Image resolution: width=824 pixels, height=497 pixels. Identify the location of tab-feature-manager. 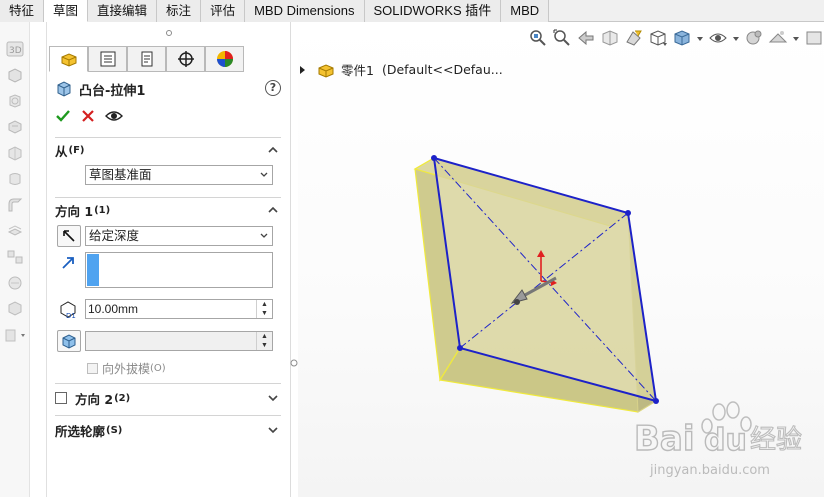
(68, 59).